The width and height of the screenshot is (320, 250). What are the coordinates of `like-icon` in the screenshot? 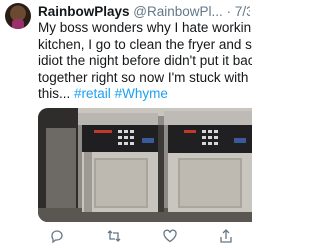 It's located at (170, 236).